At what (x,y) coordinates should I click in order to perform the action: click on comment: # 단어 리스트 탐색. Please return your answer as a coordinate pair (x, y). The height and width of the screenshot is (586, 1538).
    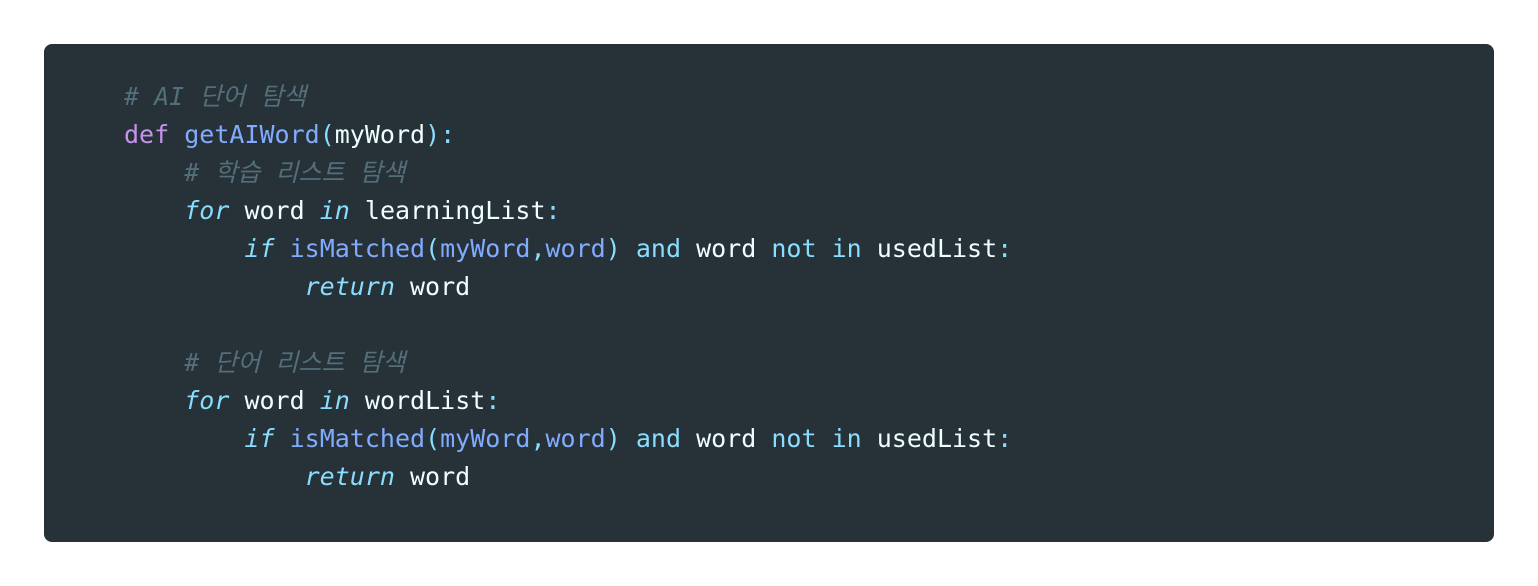
    Looking at the image, I should click on (295, 362).